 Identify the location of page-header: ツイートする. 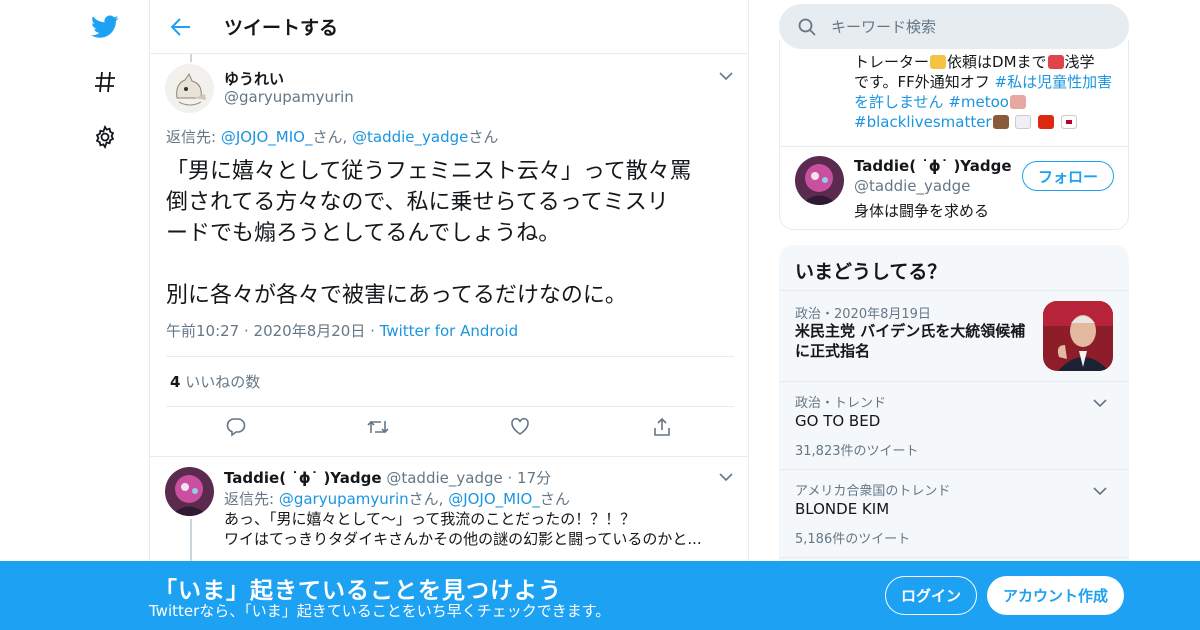
(449, 27).